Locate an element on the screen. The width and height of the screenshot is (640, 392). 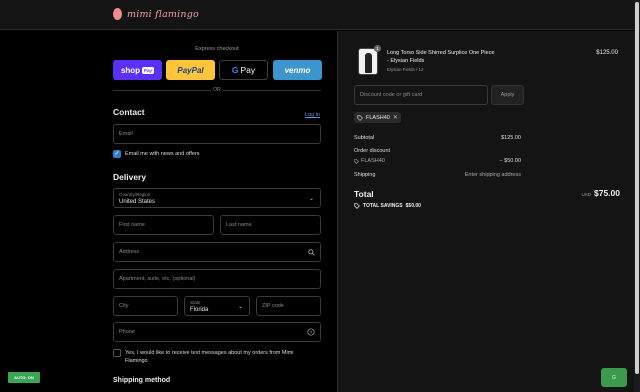
scrollbar is located at coordinates (637, 196).